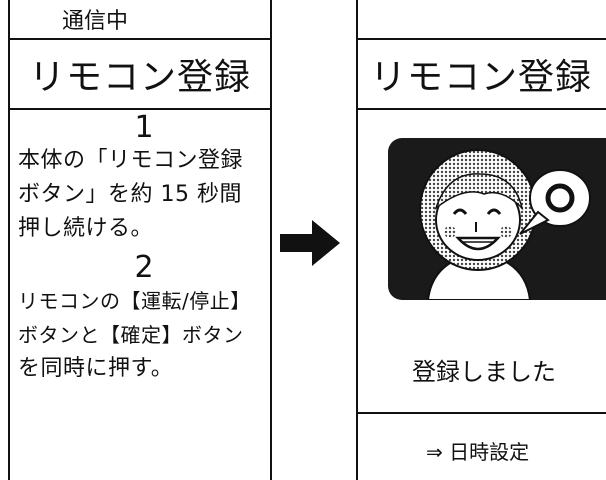  Describe the element at coordinates (140, 319) in the screenshot. I see `step-2: 2 リモコンの【運転/停止】 ボタンと【確定】ボタン を同時に押す。` at that location.